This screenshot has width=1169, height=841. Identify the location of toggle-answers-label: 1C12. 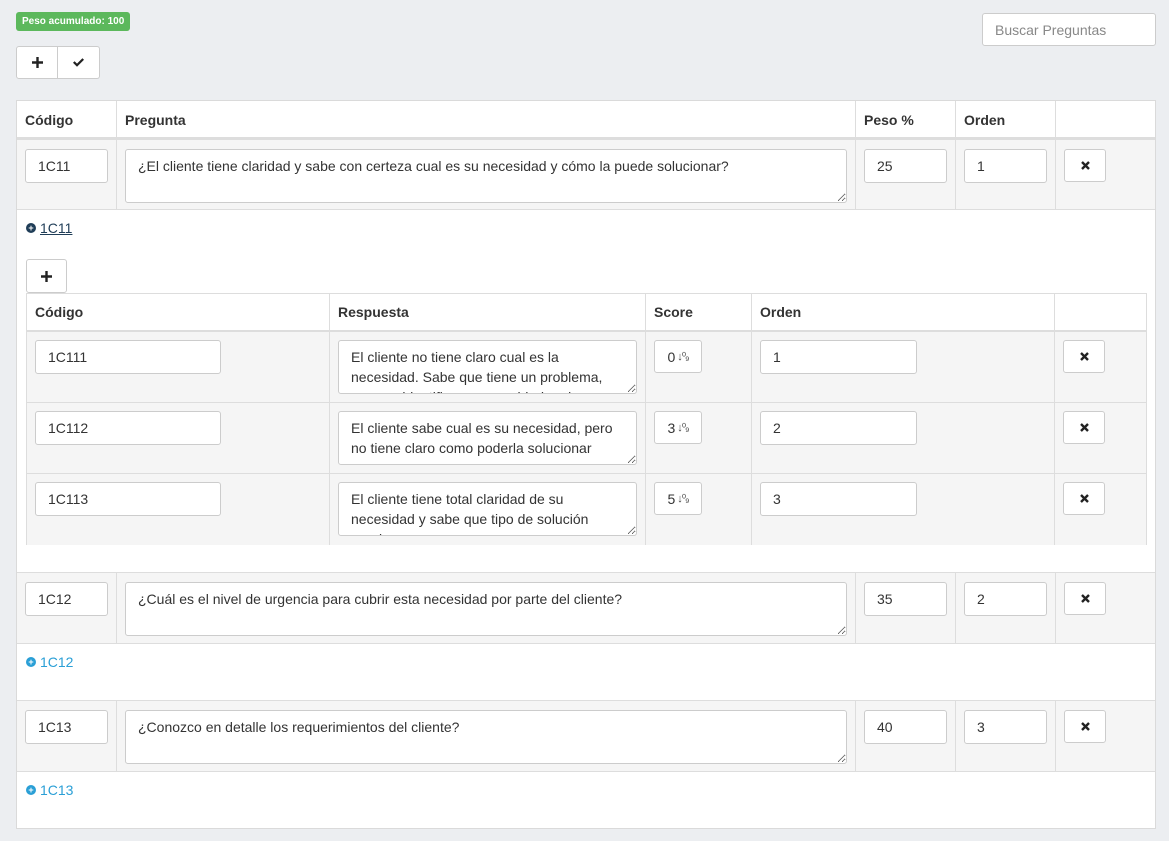
(57, 662).